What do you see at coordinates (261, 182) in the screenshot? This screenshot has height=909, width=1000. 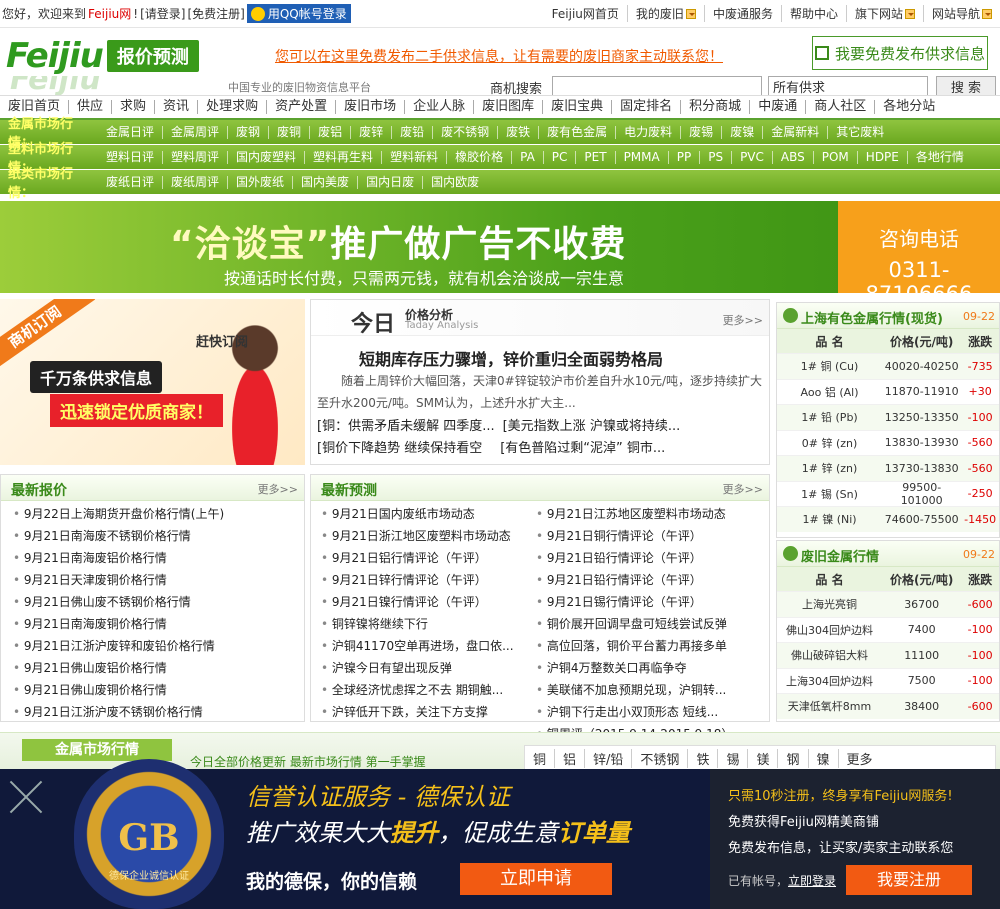 I see `market-link: 国外废纸` at bounding box center [261, 182].